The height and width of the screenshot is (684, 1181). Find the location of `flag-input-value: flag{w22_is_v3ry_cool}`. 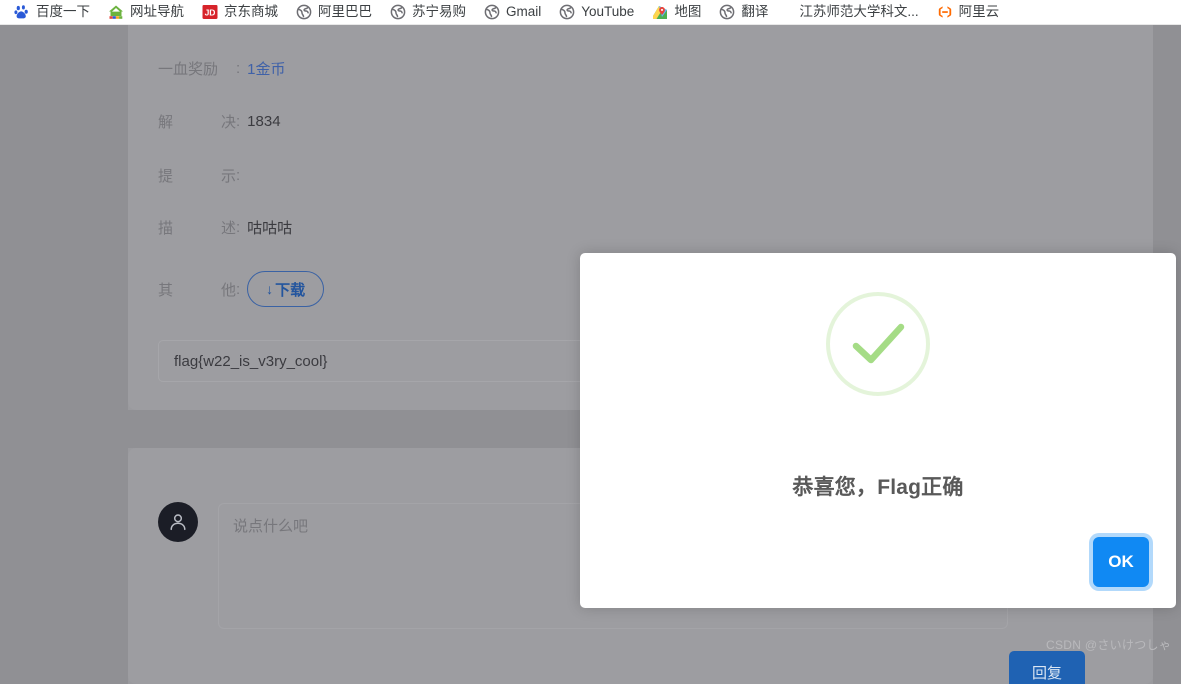

flag-input-value: flag{w22_is_v3ry_cool} is located at coordinates (251, 361).